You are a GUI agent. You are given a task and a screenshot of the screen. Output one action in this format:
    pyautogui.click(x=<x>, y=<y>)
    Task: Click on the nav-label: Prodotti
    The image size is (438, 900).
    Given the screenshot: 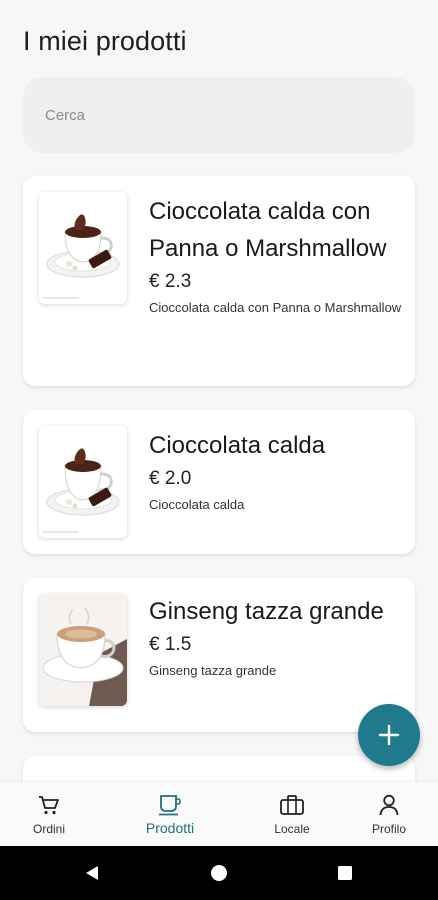 What is the action you would take?
    pyautogui.click(x=170, y=828)
    